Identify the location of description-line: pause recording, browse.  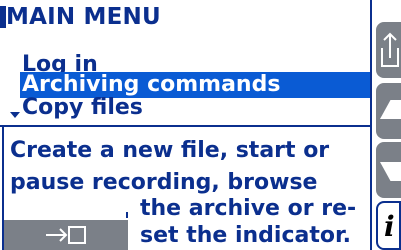
(164, 182).